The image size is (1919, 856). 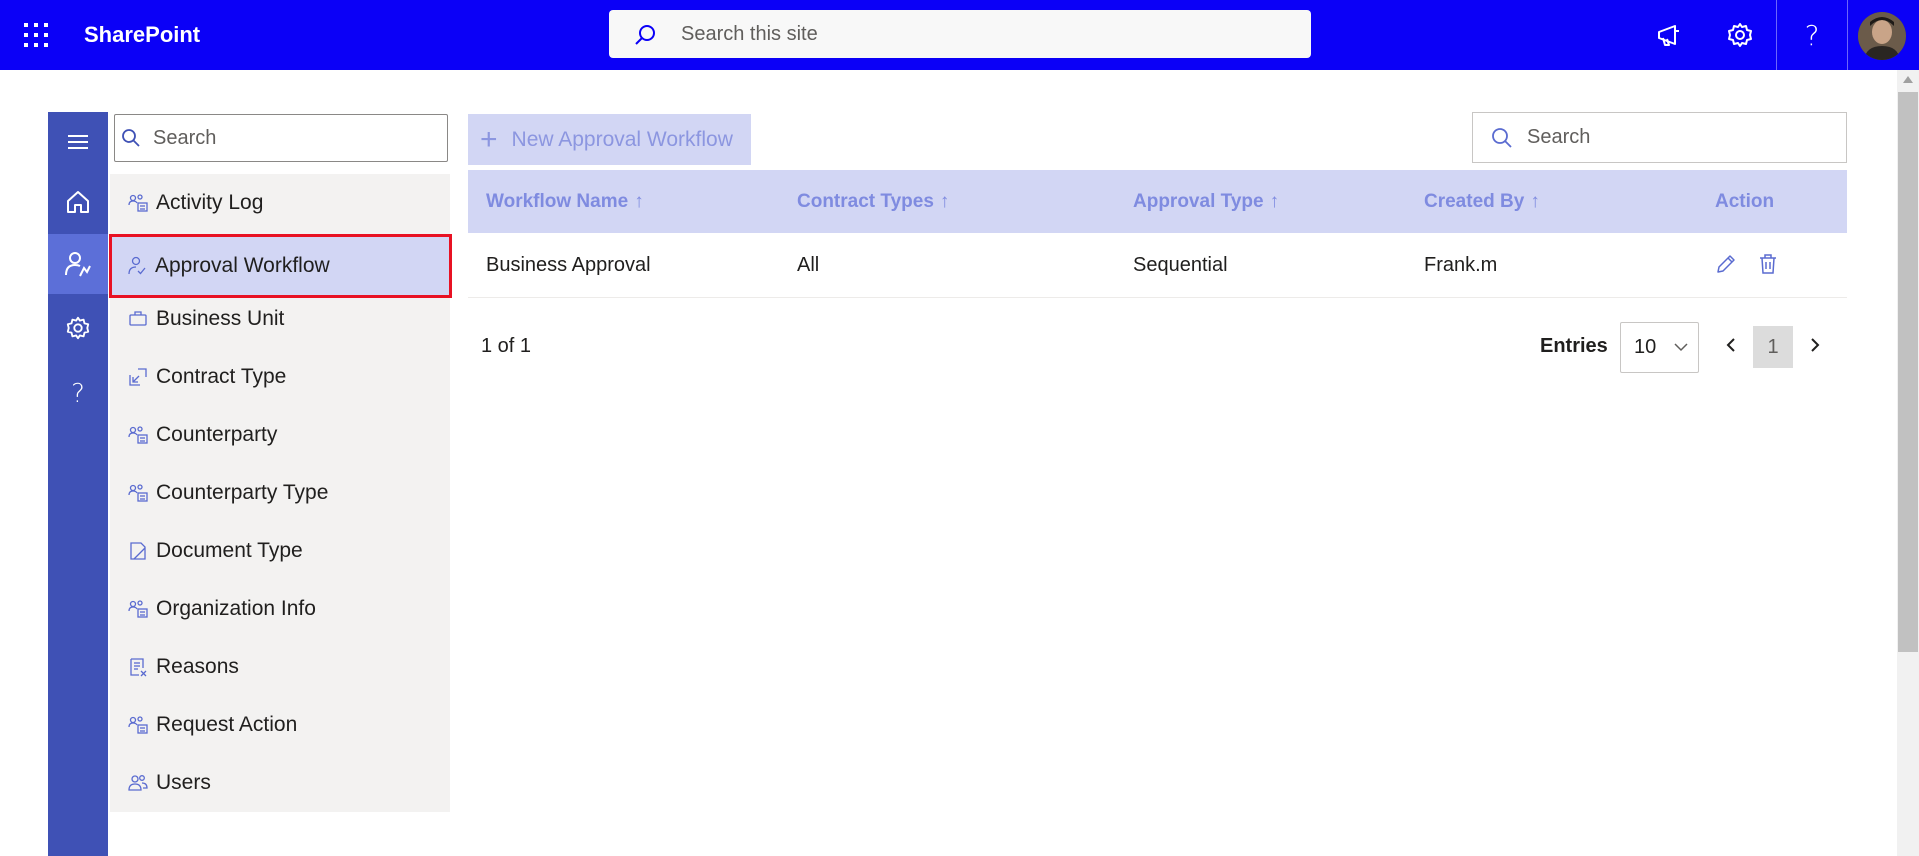 I want to click on rail-help-label: ?, so click(x=78, y=394).